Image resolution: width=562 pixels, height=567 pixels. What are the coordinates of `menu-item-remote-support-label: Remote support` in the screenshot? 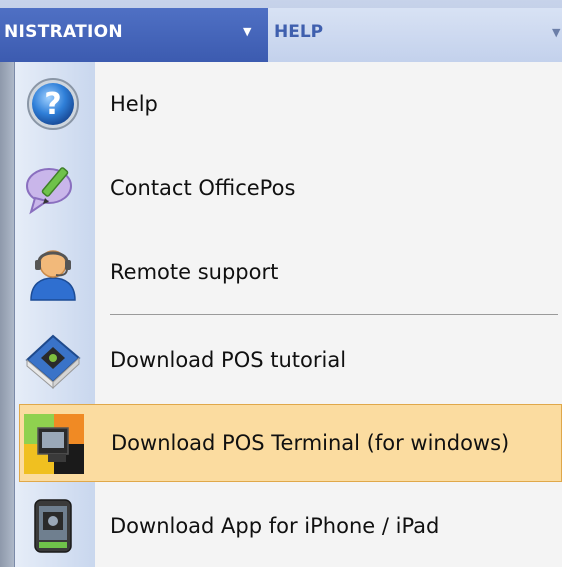 It's located at (194, 272).